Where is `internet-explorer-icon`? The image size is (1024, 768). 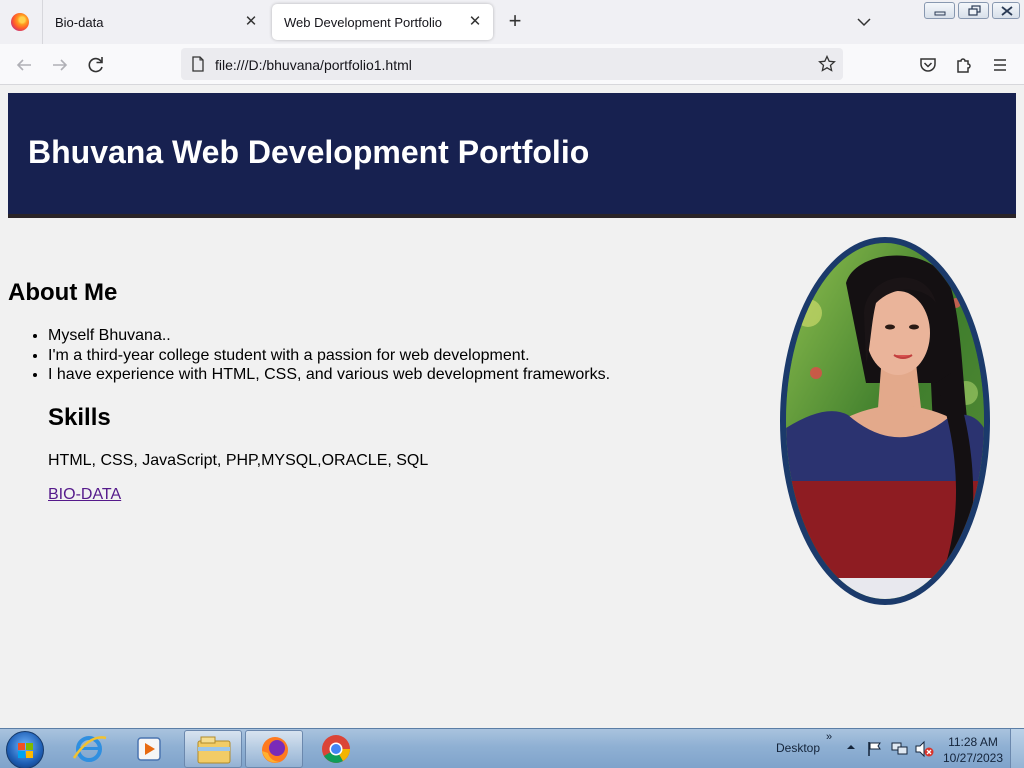 internet-explorer-icon is located at coordinates (89, 749).